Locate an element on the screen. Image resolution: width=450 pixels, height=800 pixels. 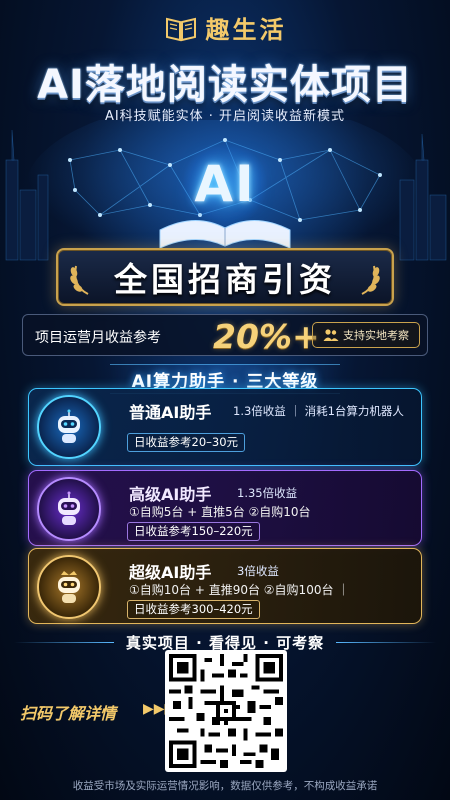
tier-conditions: ①自购5台 + 直推5台 ②自购10台 is located at coordinates (220, 512).